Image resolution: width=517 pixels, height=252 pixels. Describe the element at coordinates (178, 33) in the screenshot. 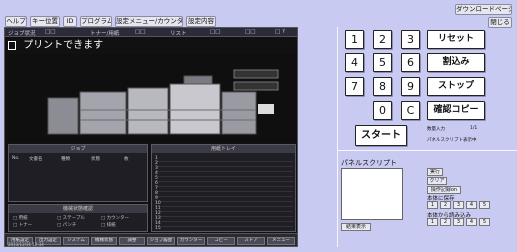

I see `status-list: リスト` at that location.